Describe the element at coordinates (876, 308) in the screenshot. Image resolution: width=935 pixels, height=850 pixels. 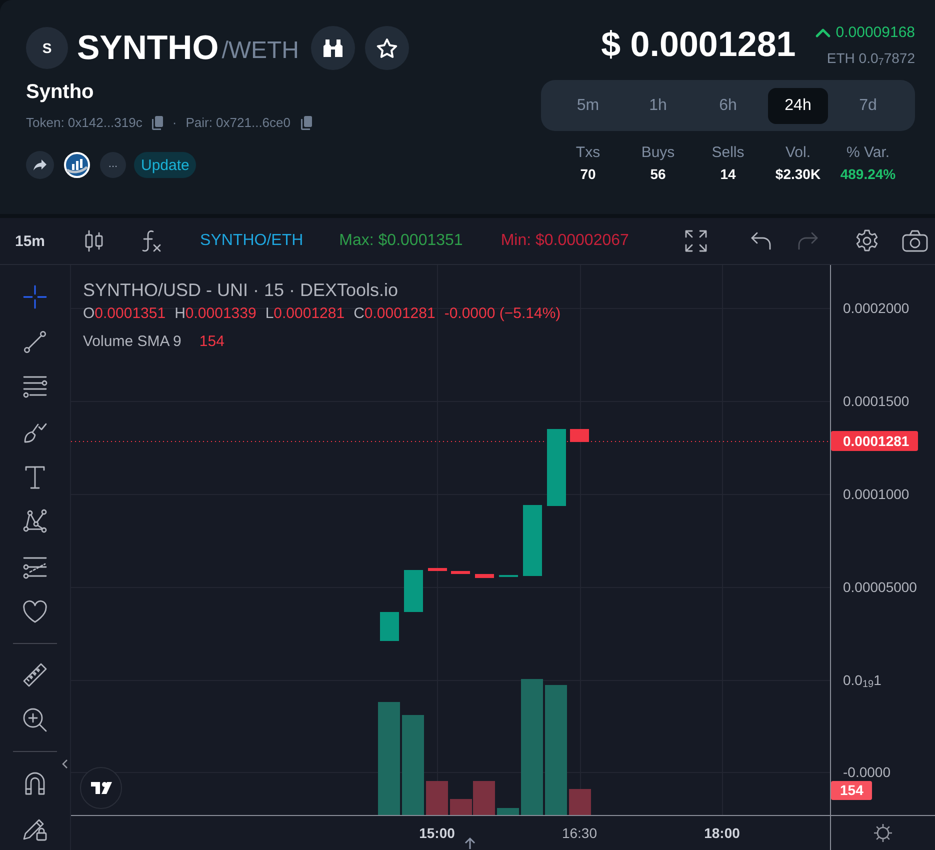
I see `price-axis-label: 0.0002000` at that location.